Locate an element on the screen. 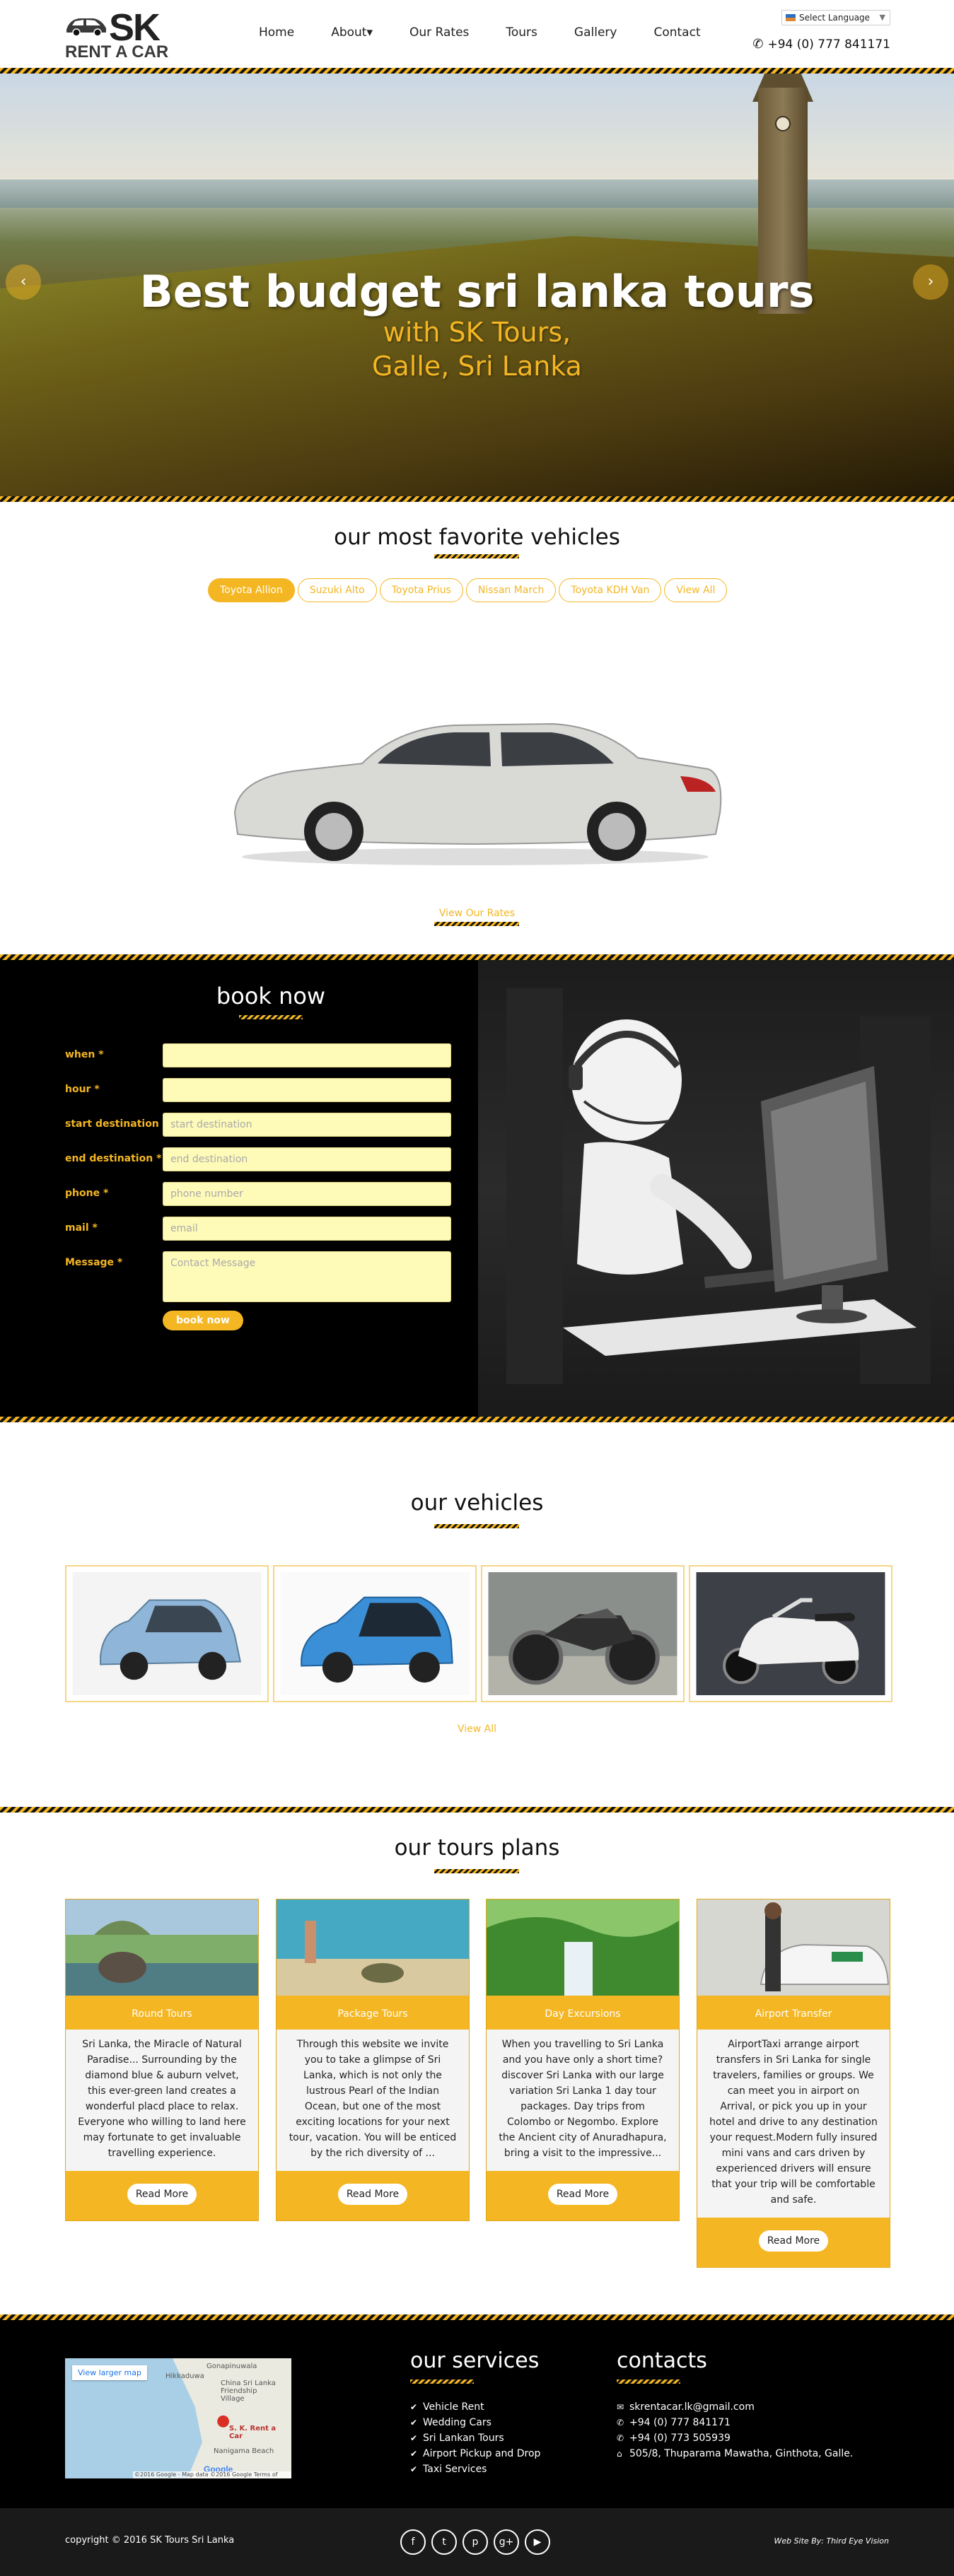  book-now-button: book now is located at coordinates (203, 1320).